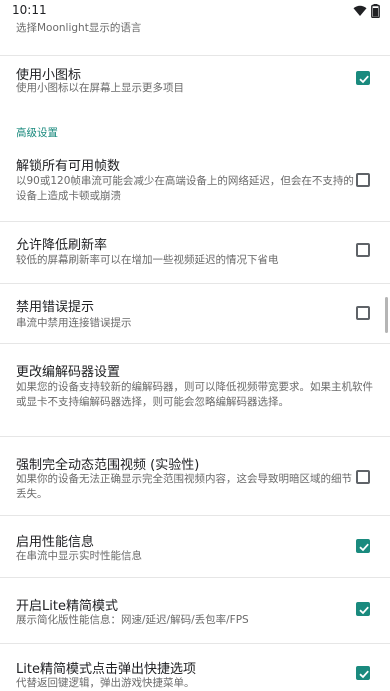 The image size is (390, 691). Describe the element at coordinates (55, 307) in the screenshot. I see `disable-warnings-title: 禁用错误提示` at that location.